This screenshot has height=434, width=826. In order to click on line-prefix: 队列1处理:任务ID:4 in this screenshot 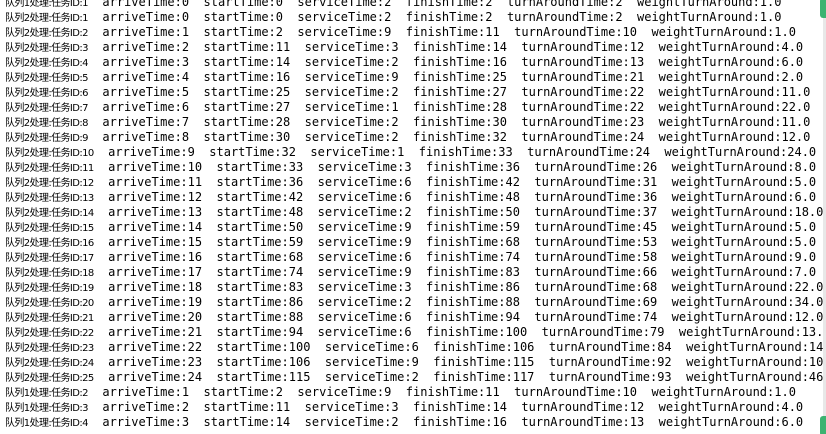, I will do `click(47, 423)`.